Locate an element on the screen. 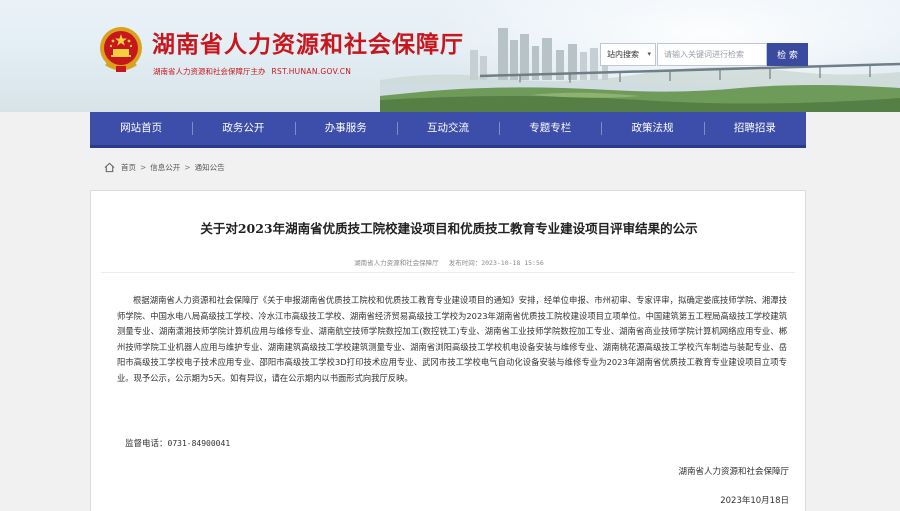 The image size is (900, 511). breadcrumb-info-public: 信息公开 is located at coordinates (165, 167).